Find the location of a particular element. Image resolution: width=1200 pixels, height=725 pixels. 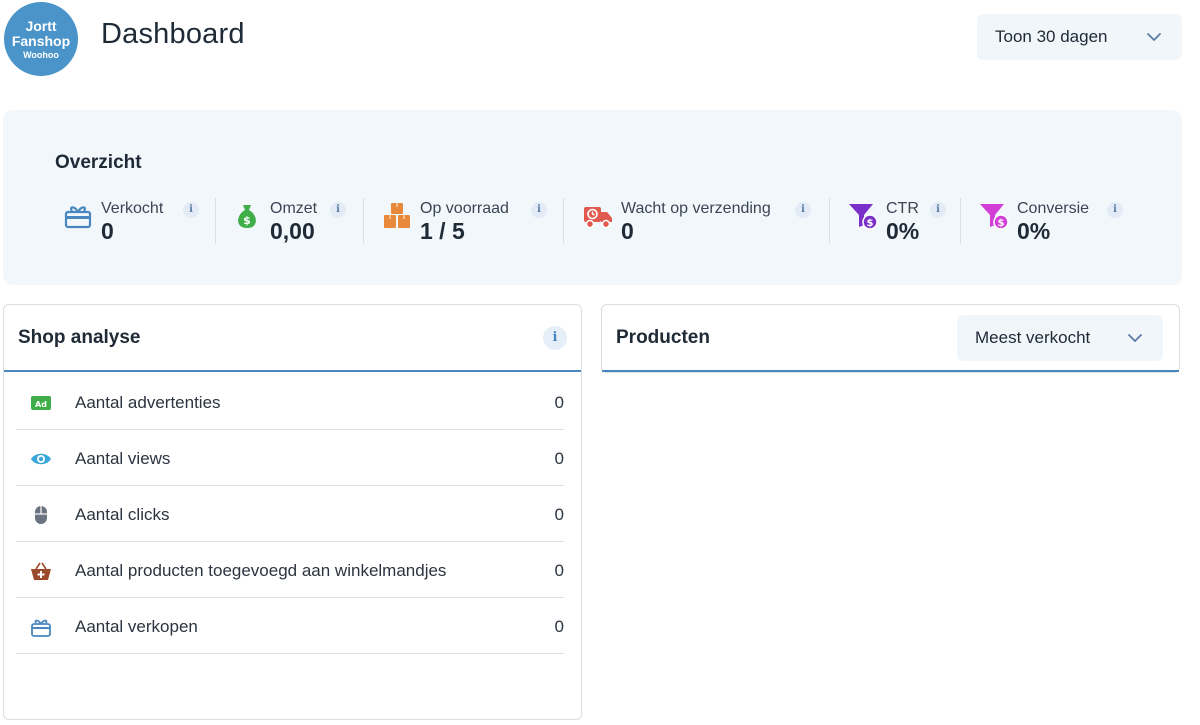

ad-icon: Ad is located at coordinates (41, 403).